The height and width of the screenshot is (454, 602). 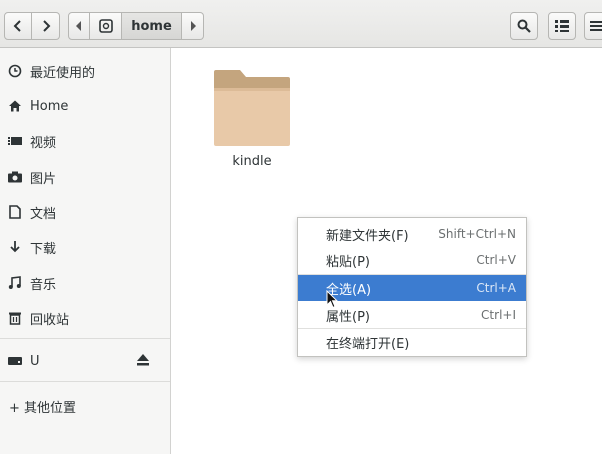 What do you see at coordinates (15, 177) in the screenshot?
I see `camera-icon` at bounding box center [15, 177].